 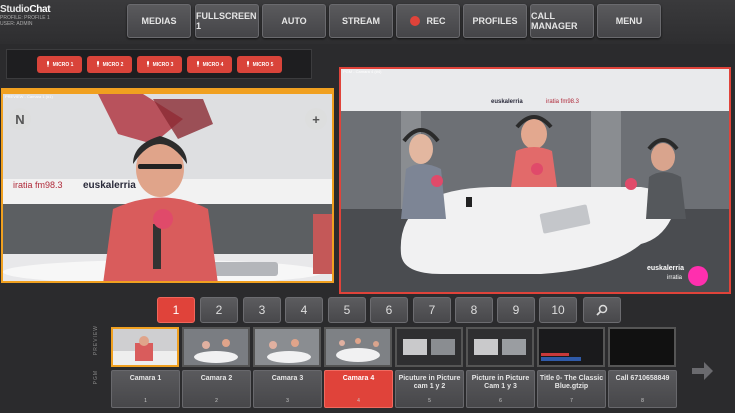 I want to click on source-camara-1: Camara 1 1, so click(x=145, y=389).